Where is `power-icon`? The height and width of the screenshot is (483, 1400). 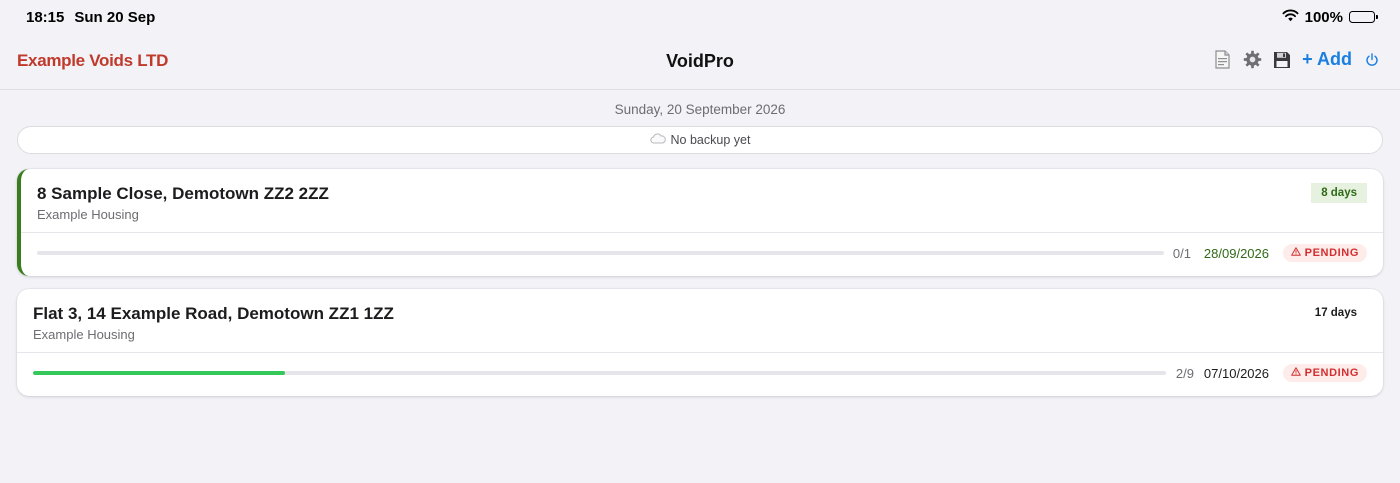 power-icon is located at coordinates (1372, 60).